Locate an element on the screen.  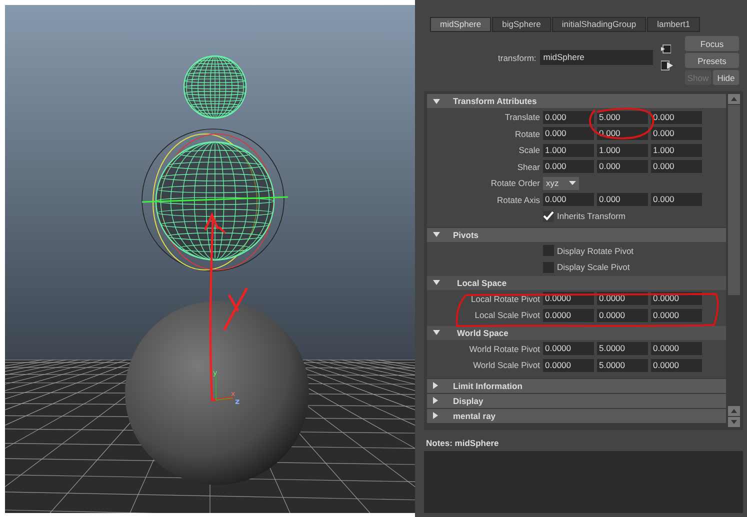
shaded-sphere is located at coordinates (217, 393).